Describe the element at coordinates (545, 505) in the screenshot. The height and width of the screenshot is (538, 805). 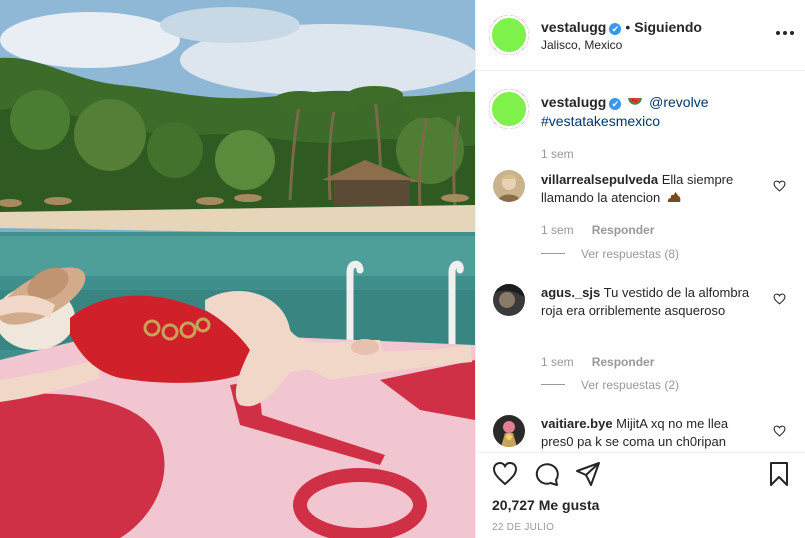
I see `likes-count: 20,727 Me gusta` at that location.